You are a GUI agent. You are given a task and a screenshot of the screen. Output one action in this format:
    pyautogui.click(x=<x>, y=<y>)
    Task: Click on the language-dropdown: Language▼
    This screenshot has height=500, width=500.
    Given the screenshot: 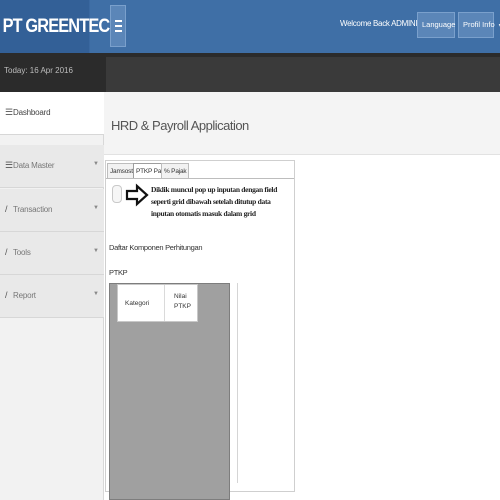 What is the action you would take?
    pyautogui.click(x=440, y=25)
    